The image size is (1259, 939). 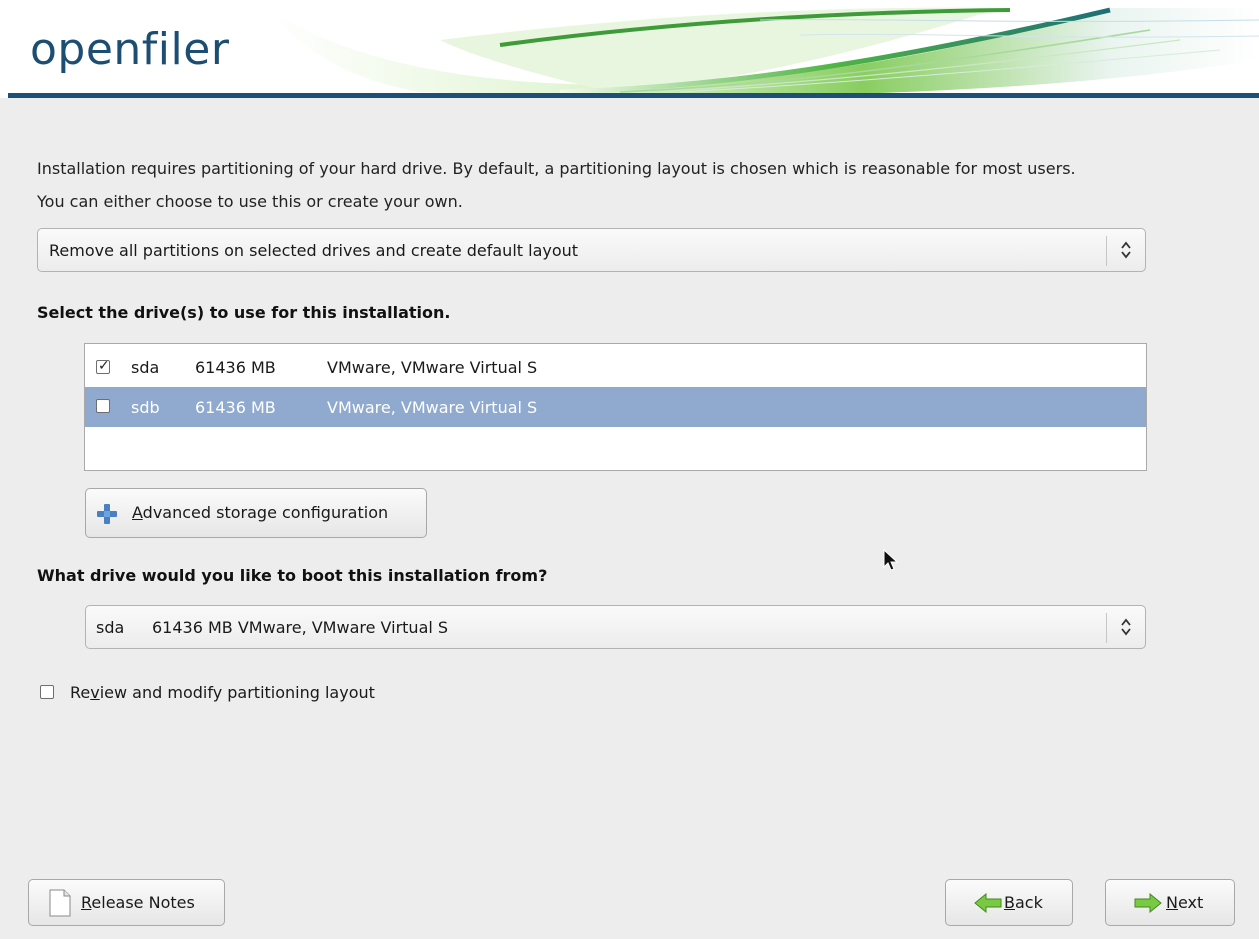 What do you see at coordinates (145, 407) in the screenshot?
I see `drive-name: sdb` at bounding box center [145, 407].